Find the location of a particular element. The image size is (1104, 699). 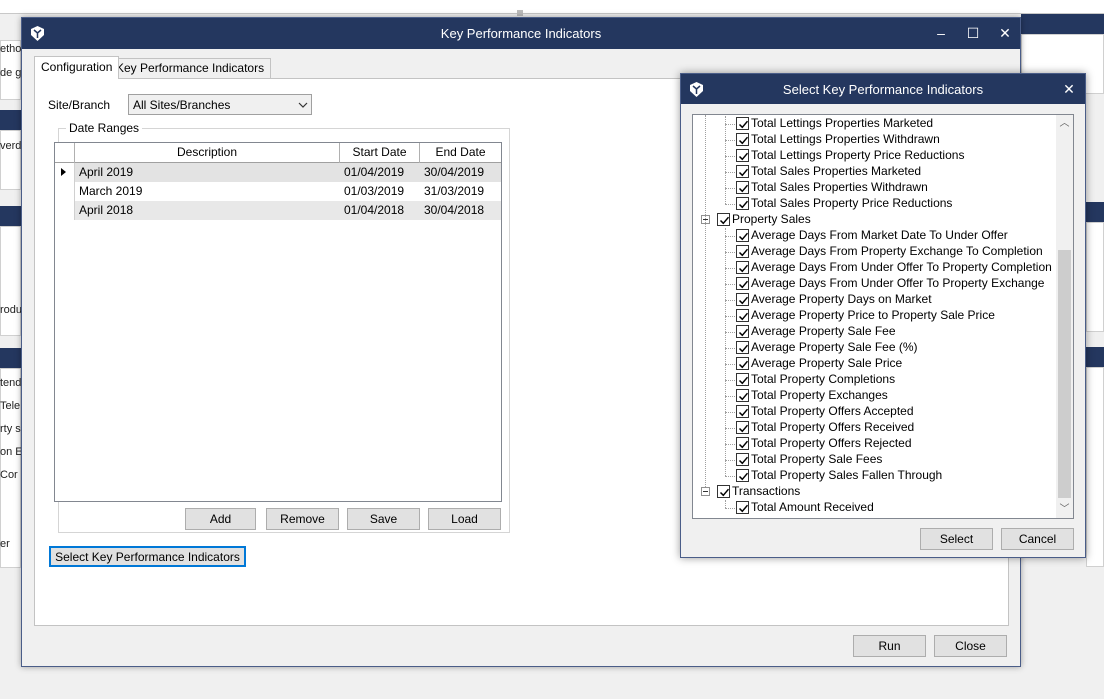

select-kpi-titlebar: Select Key Performance Indicators ✕ is located at coordinates (883, 89).